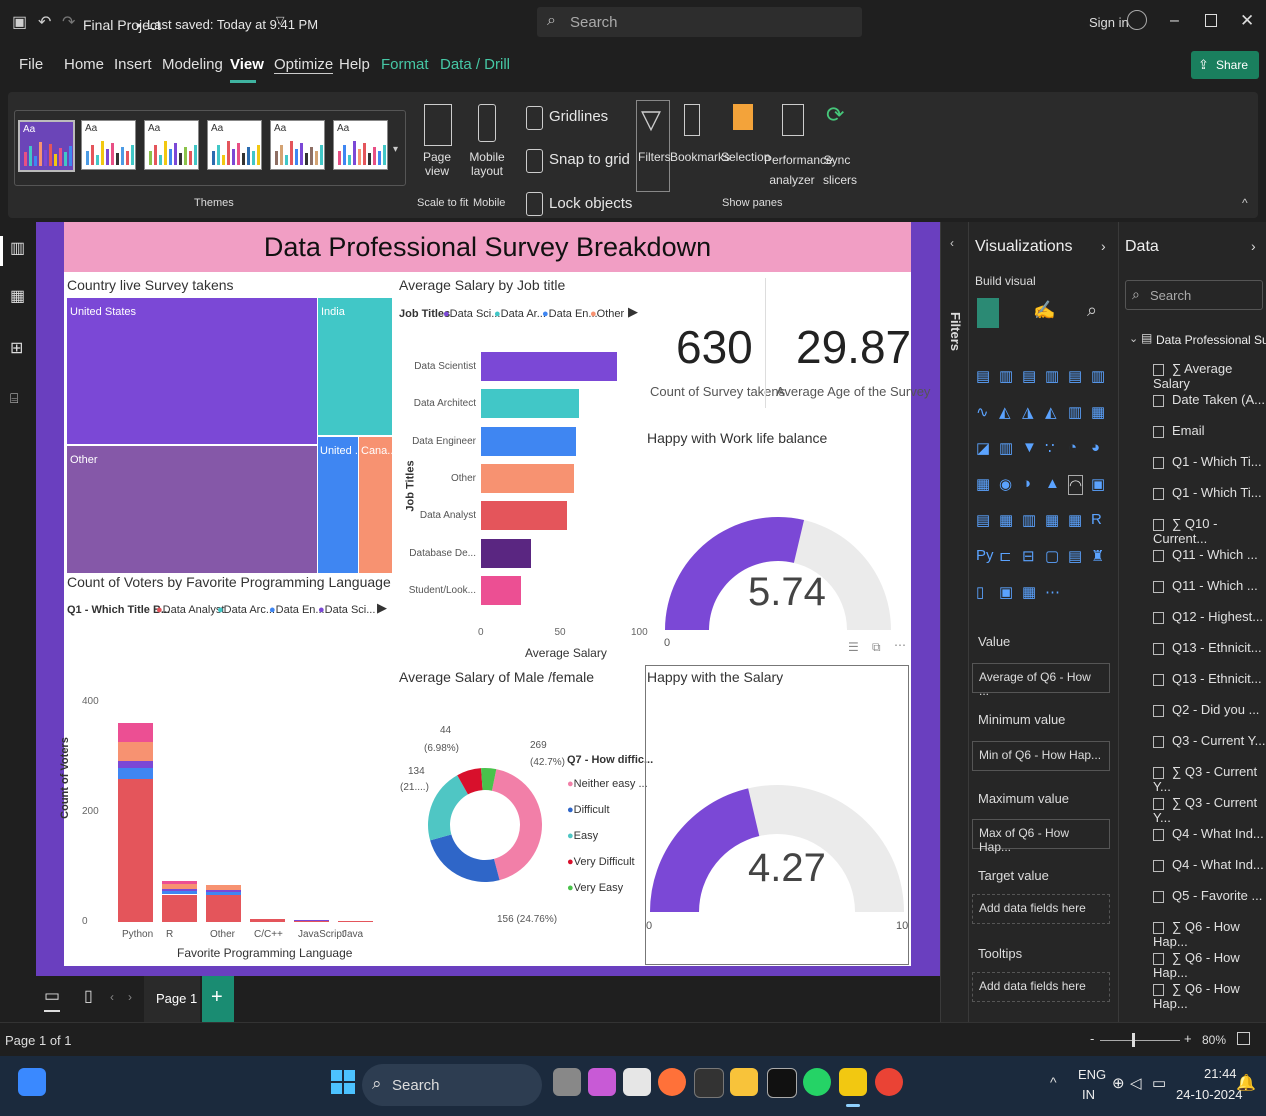  What do you see at coordinates (1041, 987) in the screenshot?
I see `tooltips-field-well: Add data fields here` at bounding box center [1041, 987].